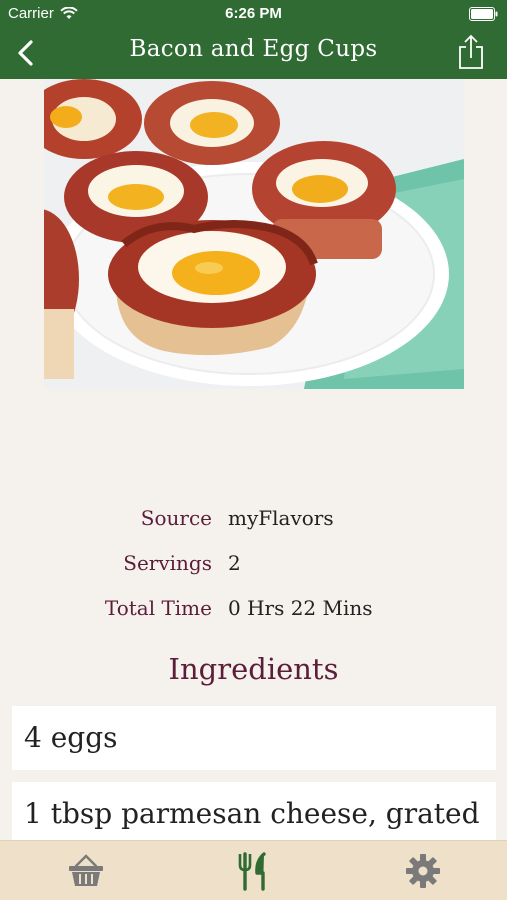 The height and width of the screenshot is (900, 507). What do you see at coordinates (252, 813) in the screenshot?
I see `ingredient-text: 1 tbsp parmesan cheese, grated` at bounding box center [252, 813].